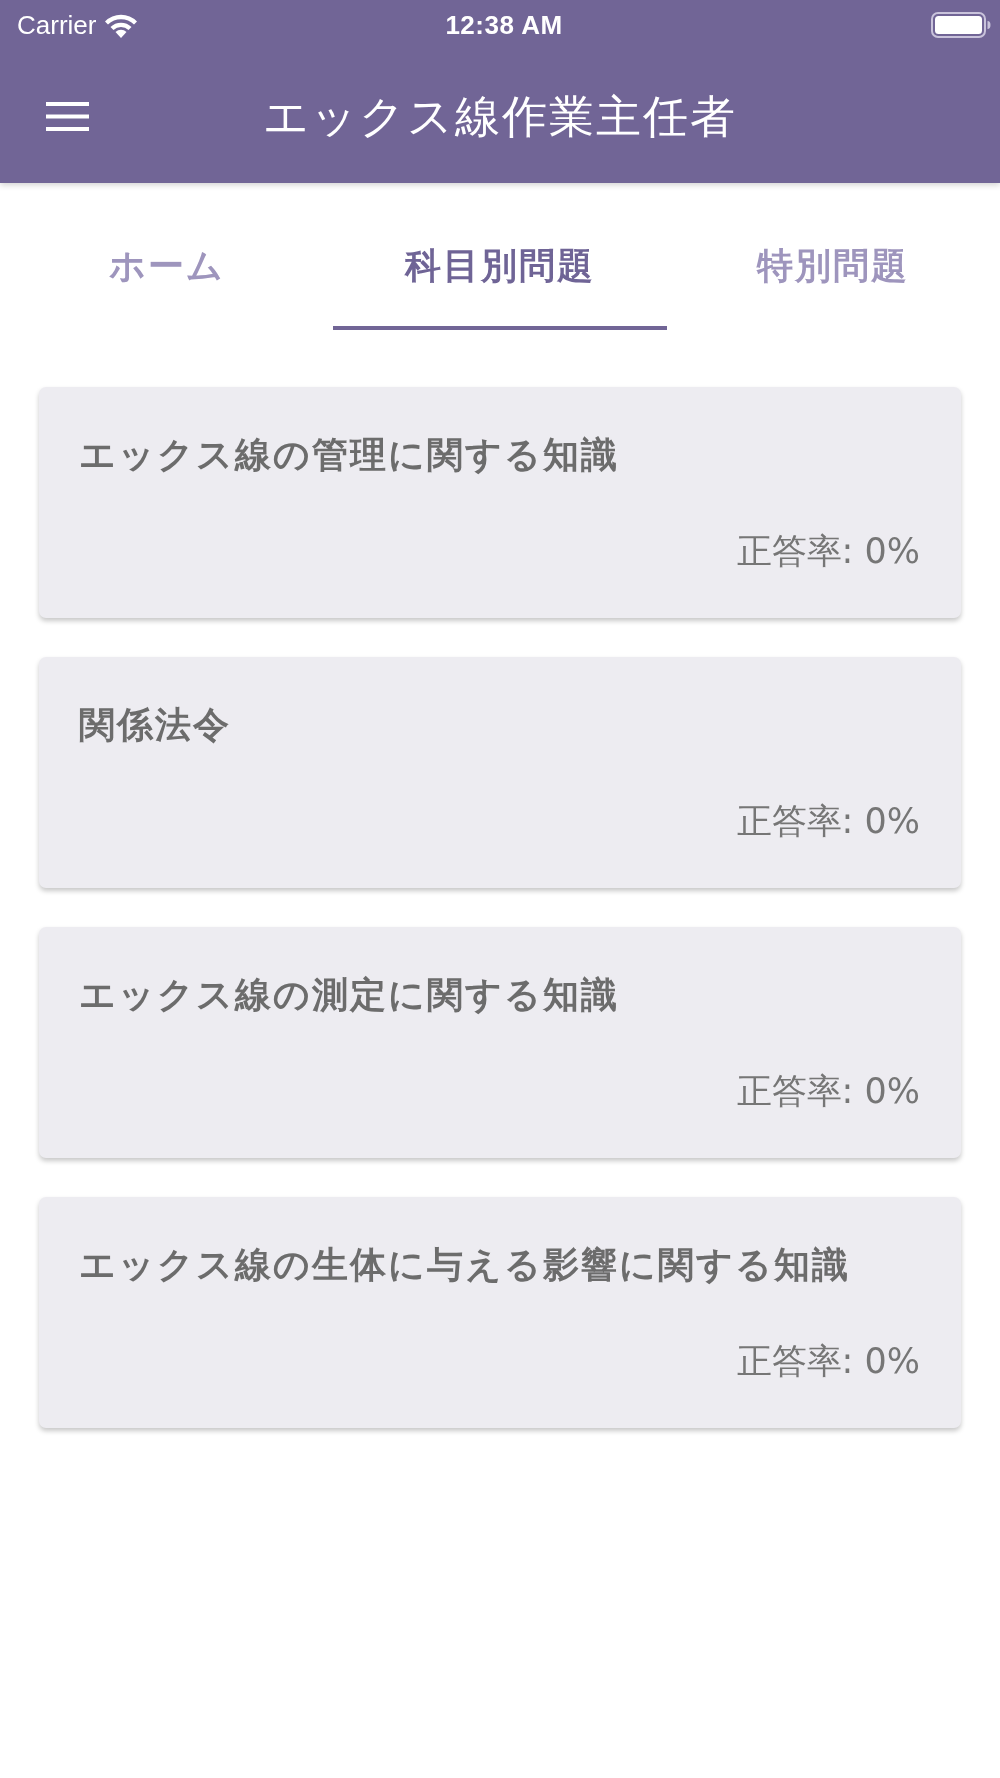 This screenshot has width=1000, height=1778. I want to click on subject-card: エックス線の管理に関する知識 正答率: 0%, so click(500, 502).